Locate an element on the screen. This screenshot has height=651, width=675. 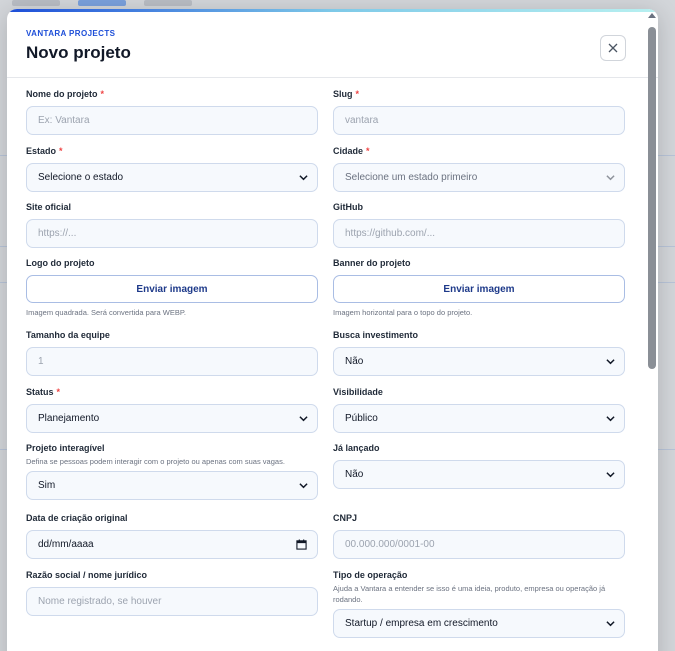
estado-value: Selecione o estado is located at coordinates (81, 177).